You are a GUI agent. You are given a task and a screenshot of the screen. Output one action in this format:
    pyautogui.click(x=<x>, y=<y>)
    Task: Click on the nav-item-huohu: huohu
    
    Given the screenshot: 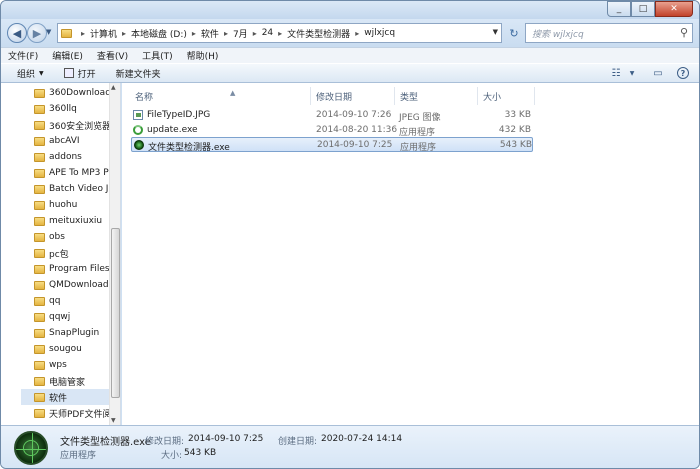 What is the action you would take?
    pyautogui.click(x=74, y=205)
    